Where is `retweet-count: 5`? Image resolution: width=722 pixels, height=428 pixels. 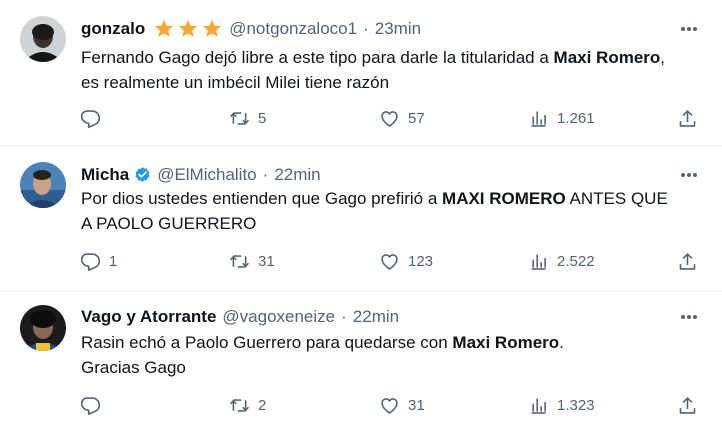
retweet-count: 5 is located at coordinates (262, 118).